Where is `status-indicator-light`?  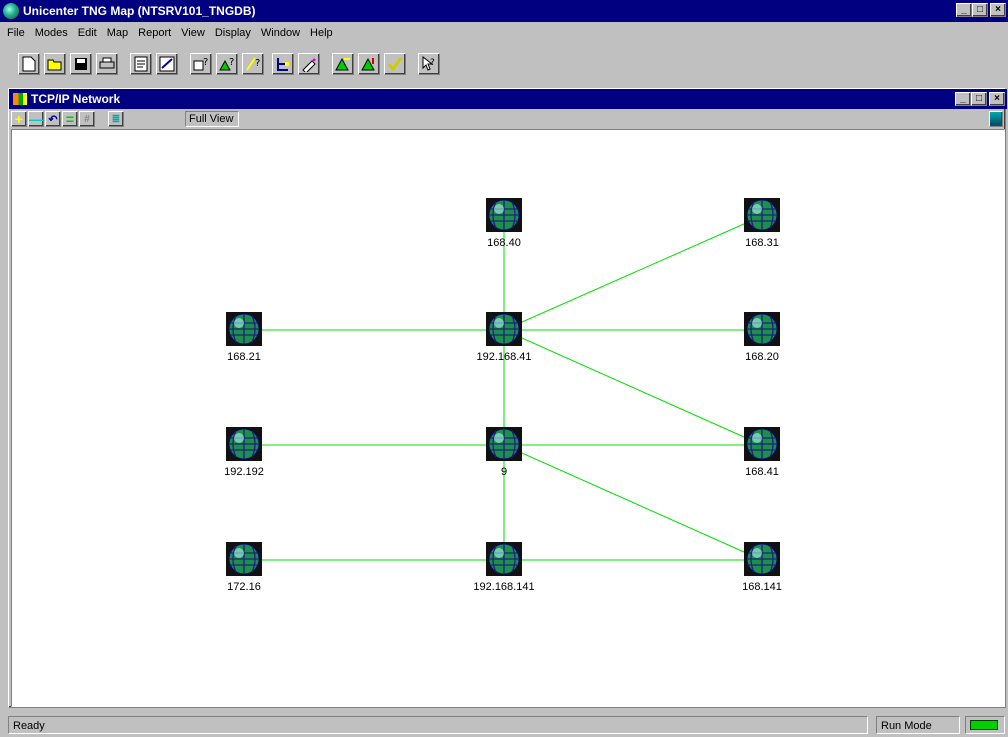 status-indicator-light is located at coordinates (984, 725).